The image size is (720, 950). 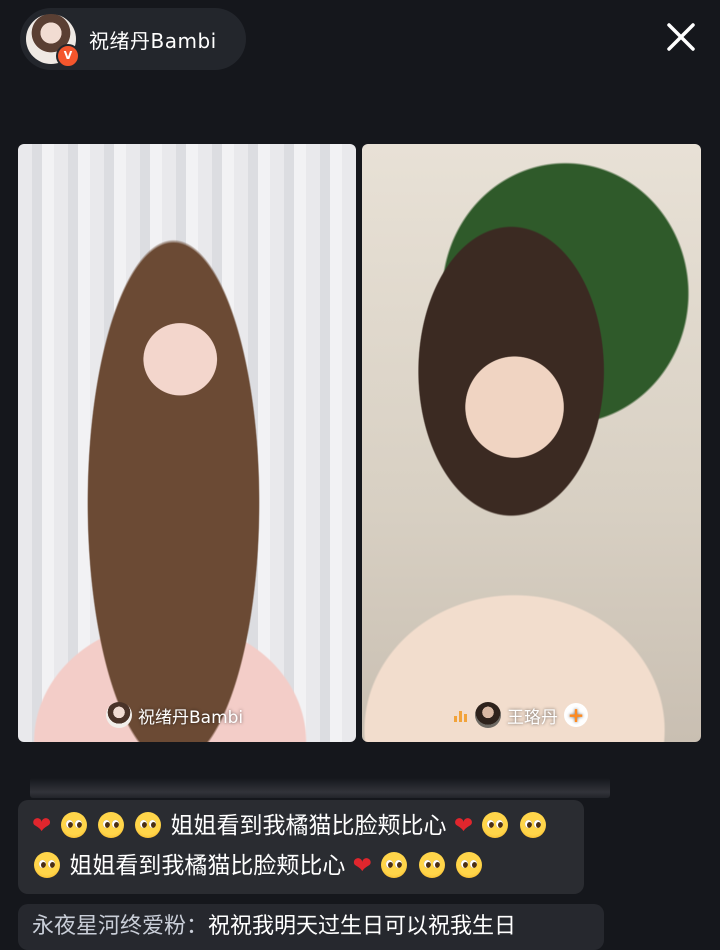 I want to click on faded-comment, so click(x=320, y=788).